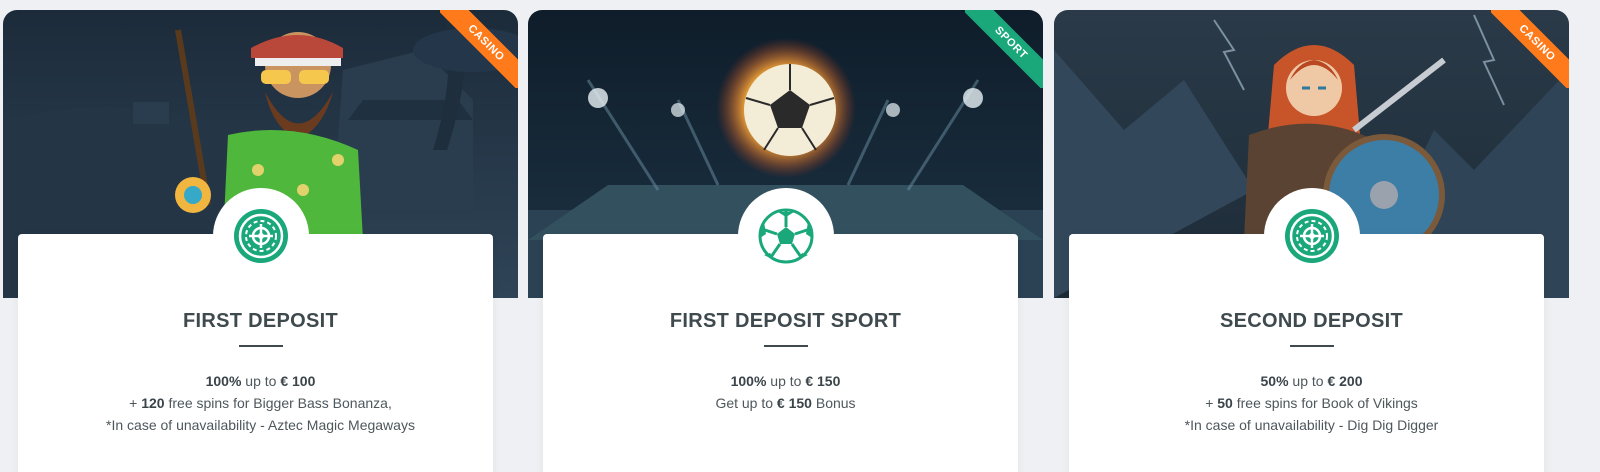 The height and width of the screenshot is (472, 1600). Describe the element at coordinates (785, 321) in the screenshot. I see `promo-title: FIRST DEPOSIT SPORT` at that location.